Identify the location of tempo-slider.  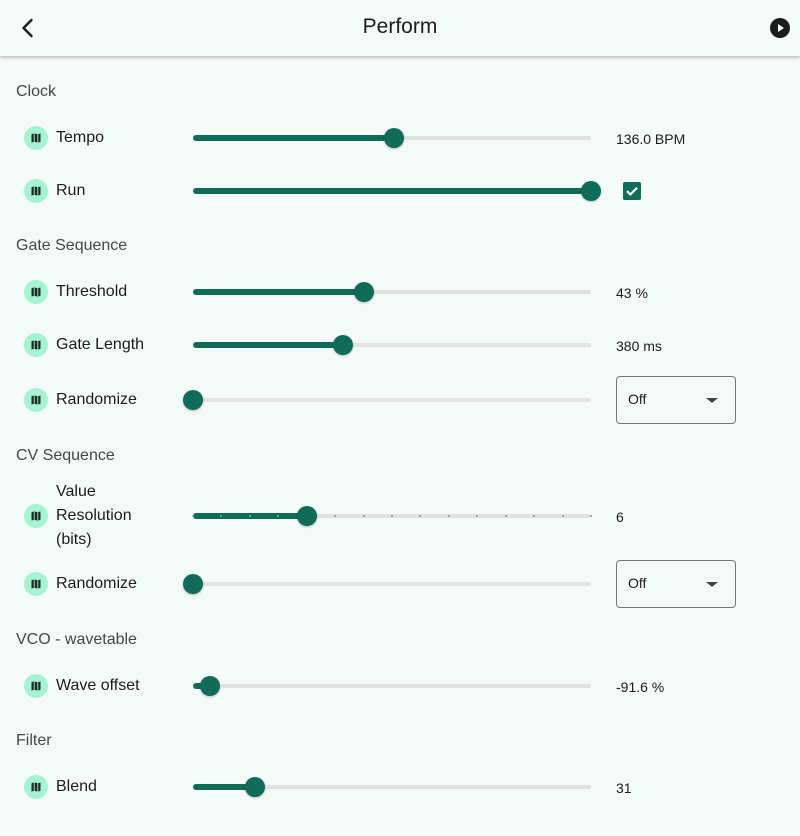
(392, 138).